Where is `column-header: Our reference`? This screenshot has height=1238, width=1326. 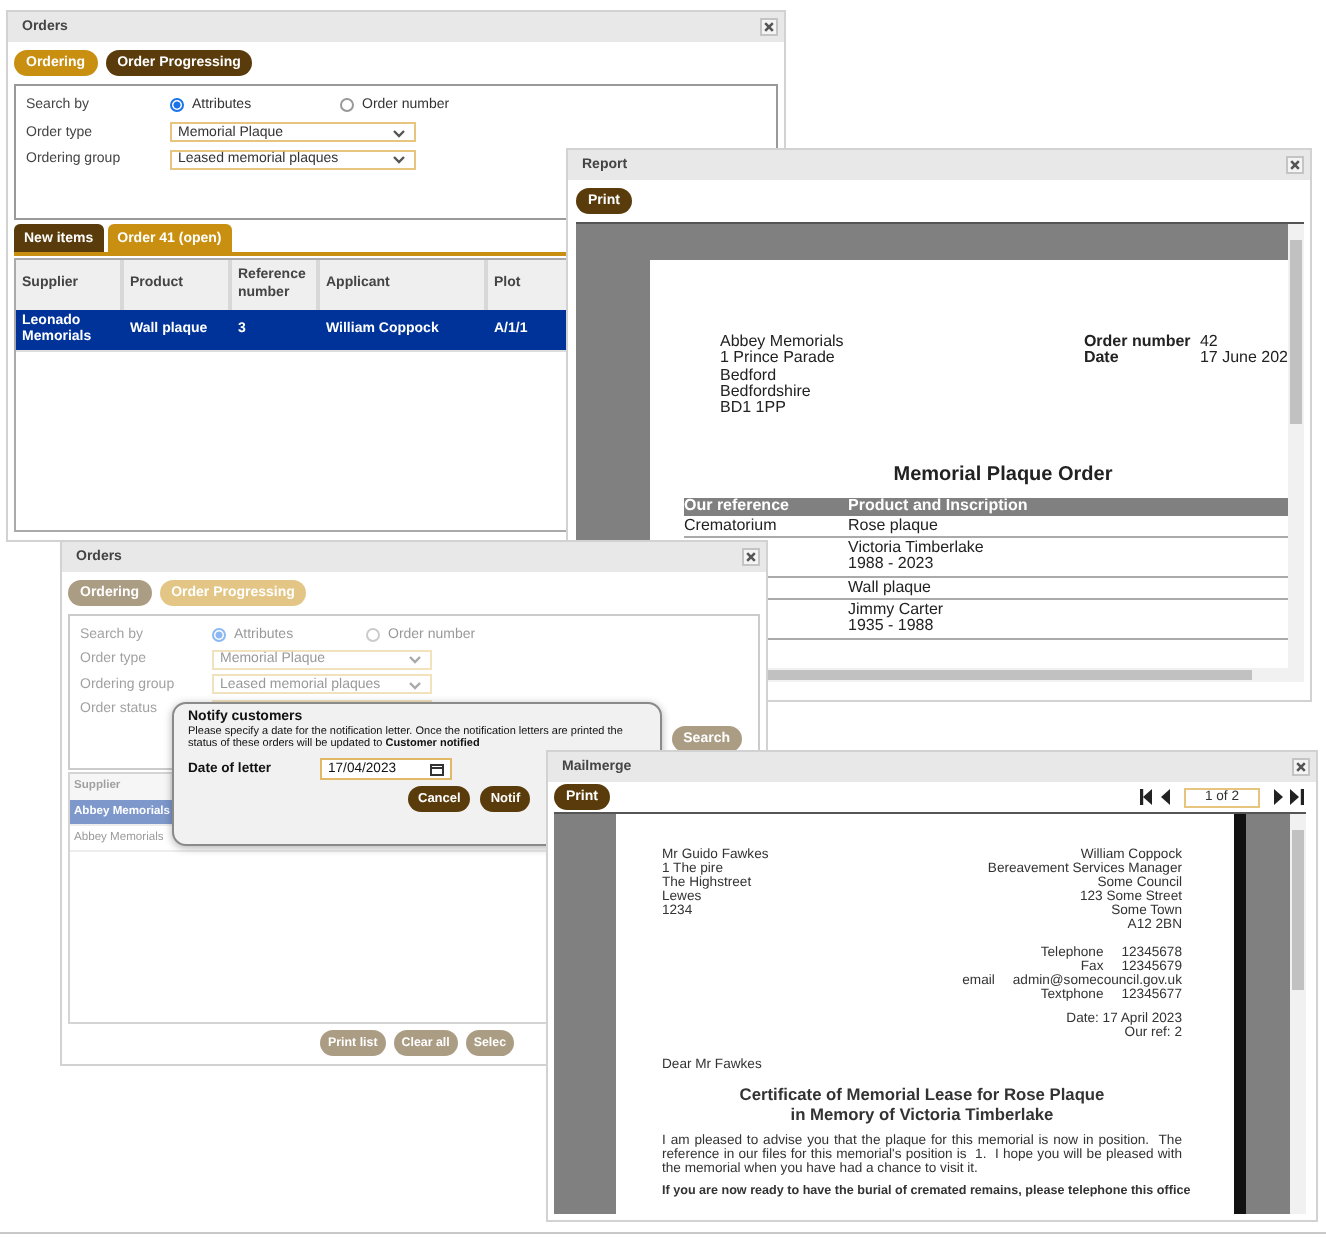 column-header: Our reference is located at coordinates (737, 507).